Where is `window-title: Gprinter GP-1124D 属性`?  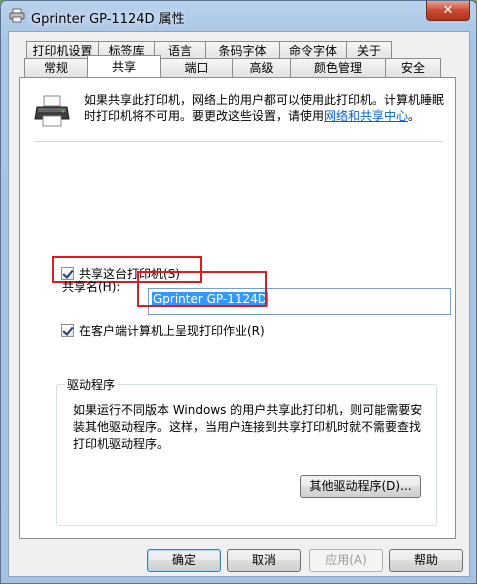
window-title: Gprinter GP-1124D 属性 is located at coordinates (108, 19).